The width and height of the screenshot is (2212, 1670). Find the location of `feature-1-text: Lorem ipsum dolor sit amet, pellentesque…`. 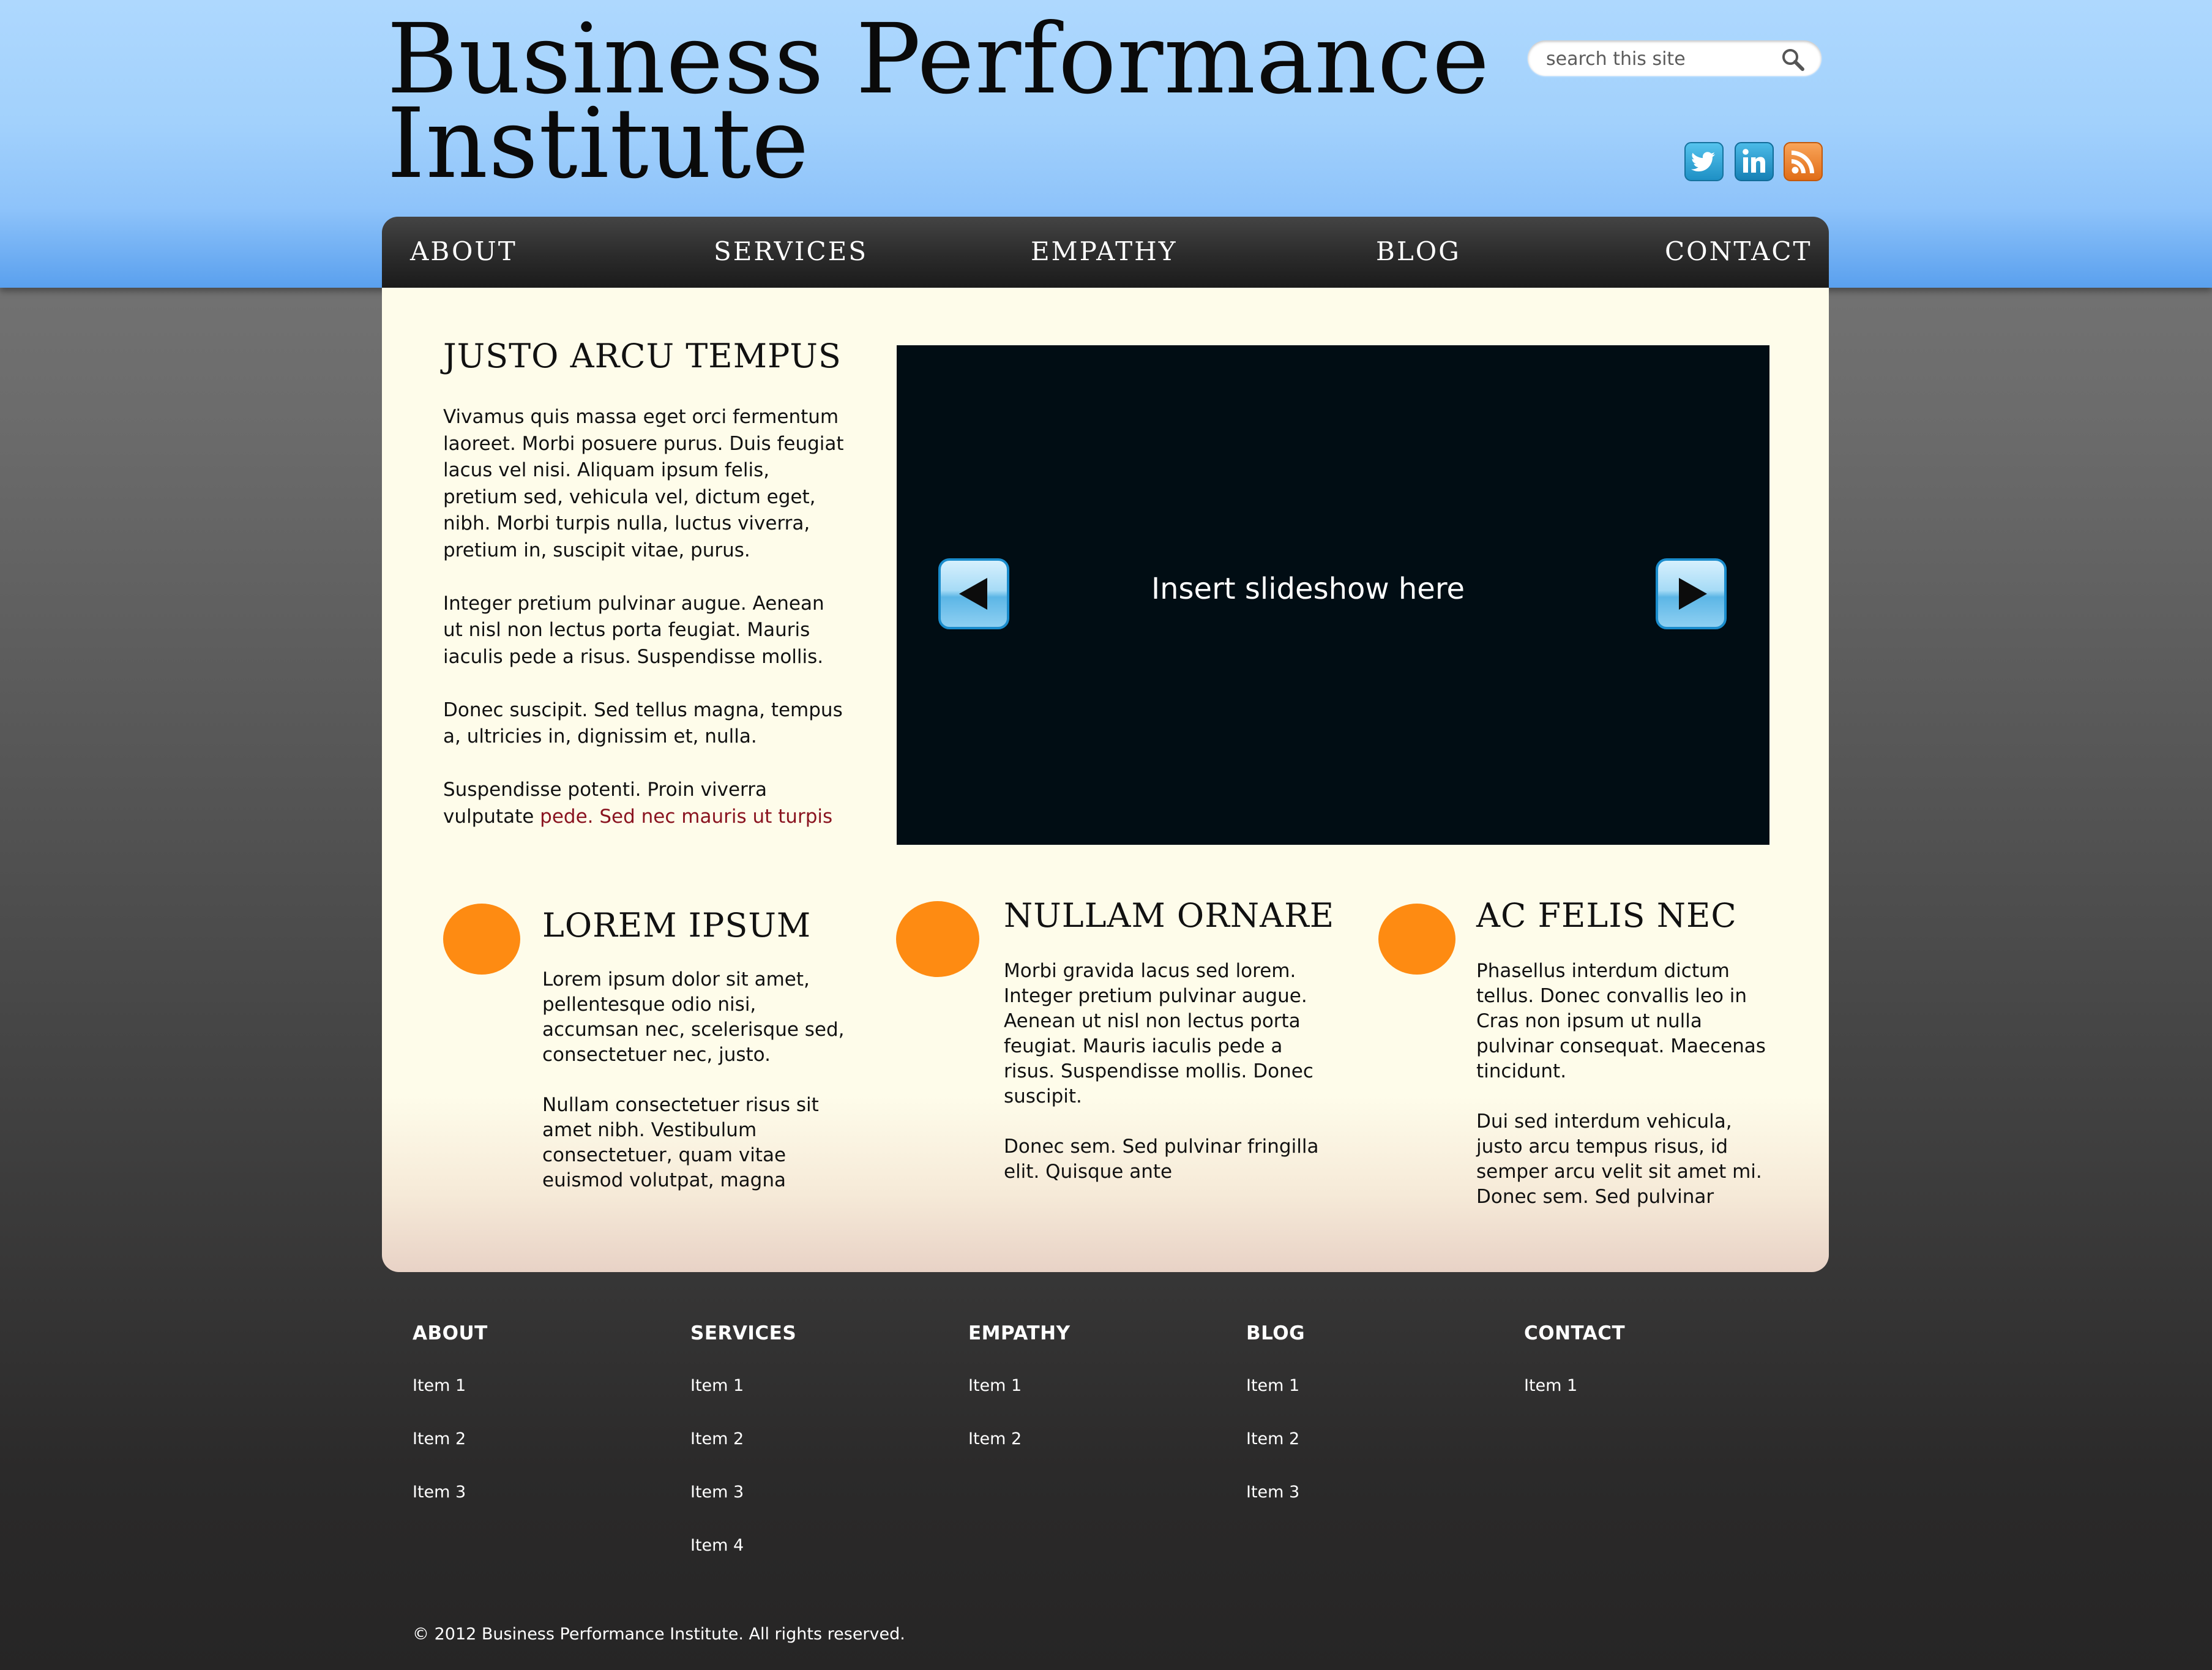

feature-1-text: Lorem ipsum dolor sit amet, pellentesque… is located at coordinates (695, 1092).